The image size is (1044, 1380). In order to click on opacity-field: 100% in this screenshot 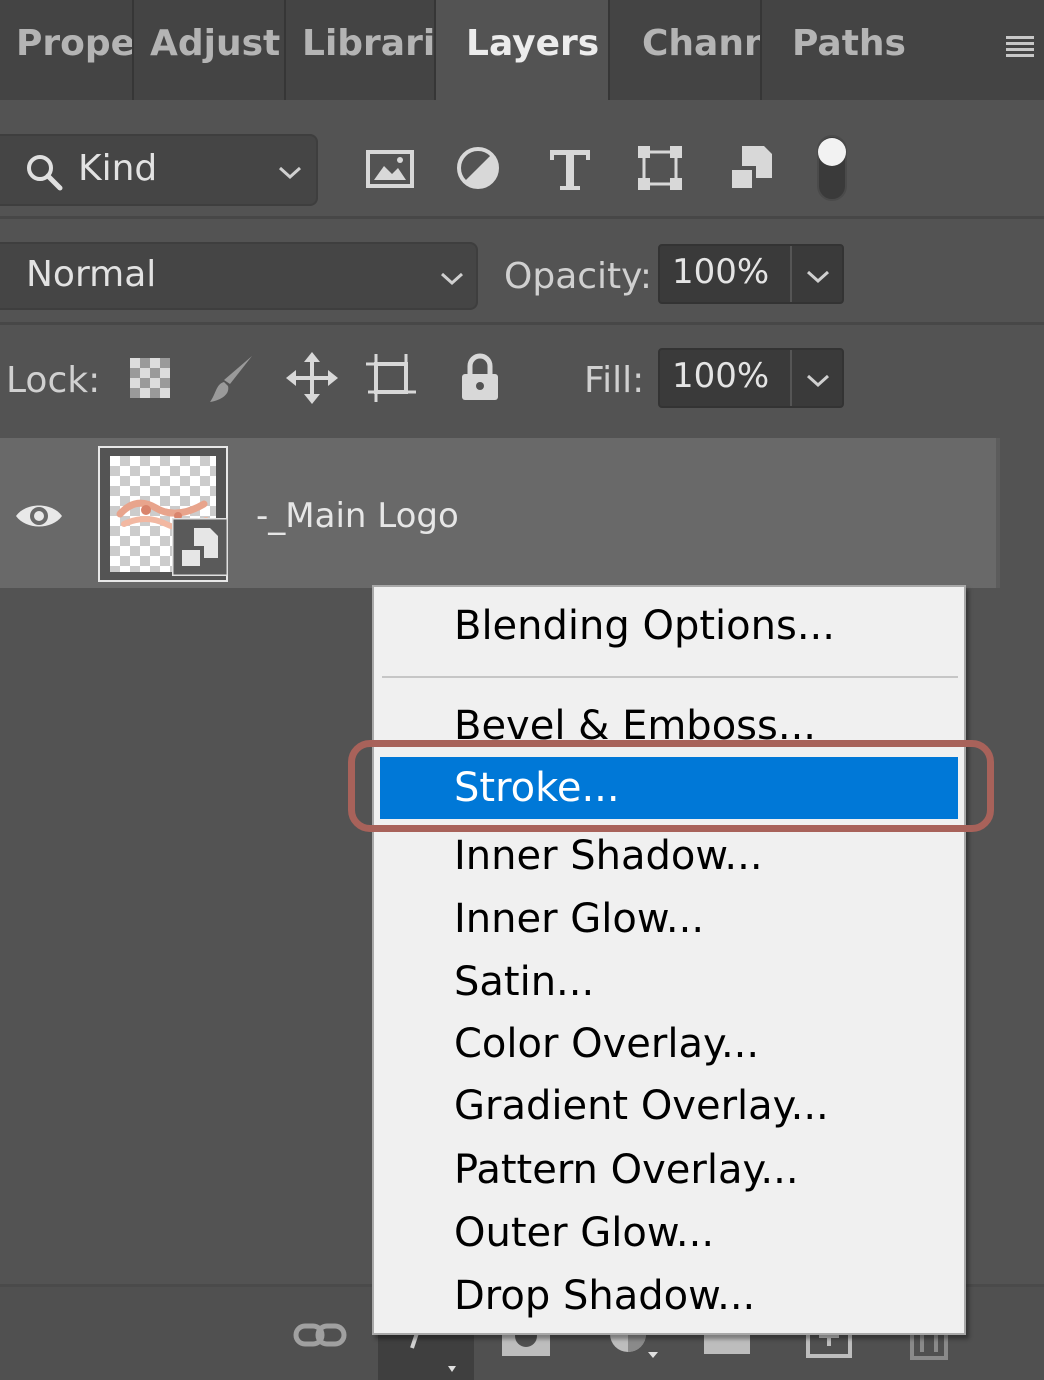, I will do `click(751, 274)`.